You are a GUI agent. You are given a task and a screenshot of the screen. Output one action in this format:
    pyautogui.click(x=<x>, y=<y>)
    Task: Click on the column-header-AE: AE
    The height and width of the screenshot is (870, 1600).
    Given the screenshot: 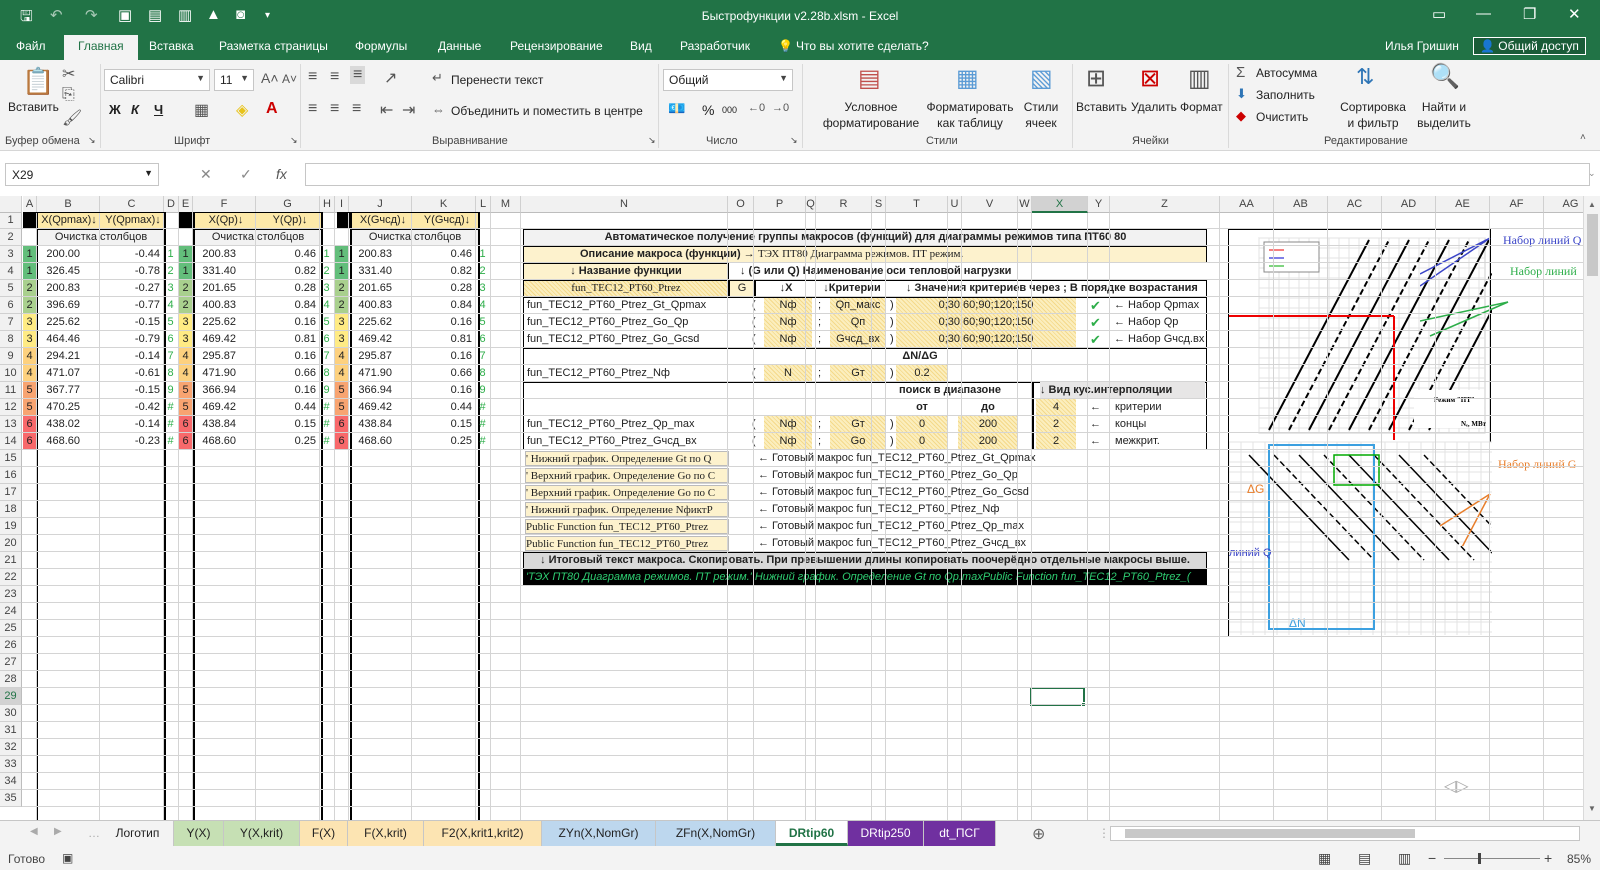 What is the action you would take?
    pyautogui.click(x=1463, y=204)
    